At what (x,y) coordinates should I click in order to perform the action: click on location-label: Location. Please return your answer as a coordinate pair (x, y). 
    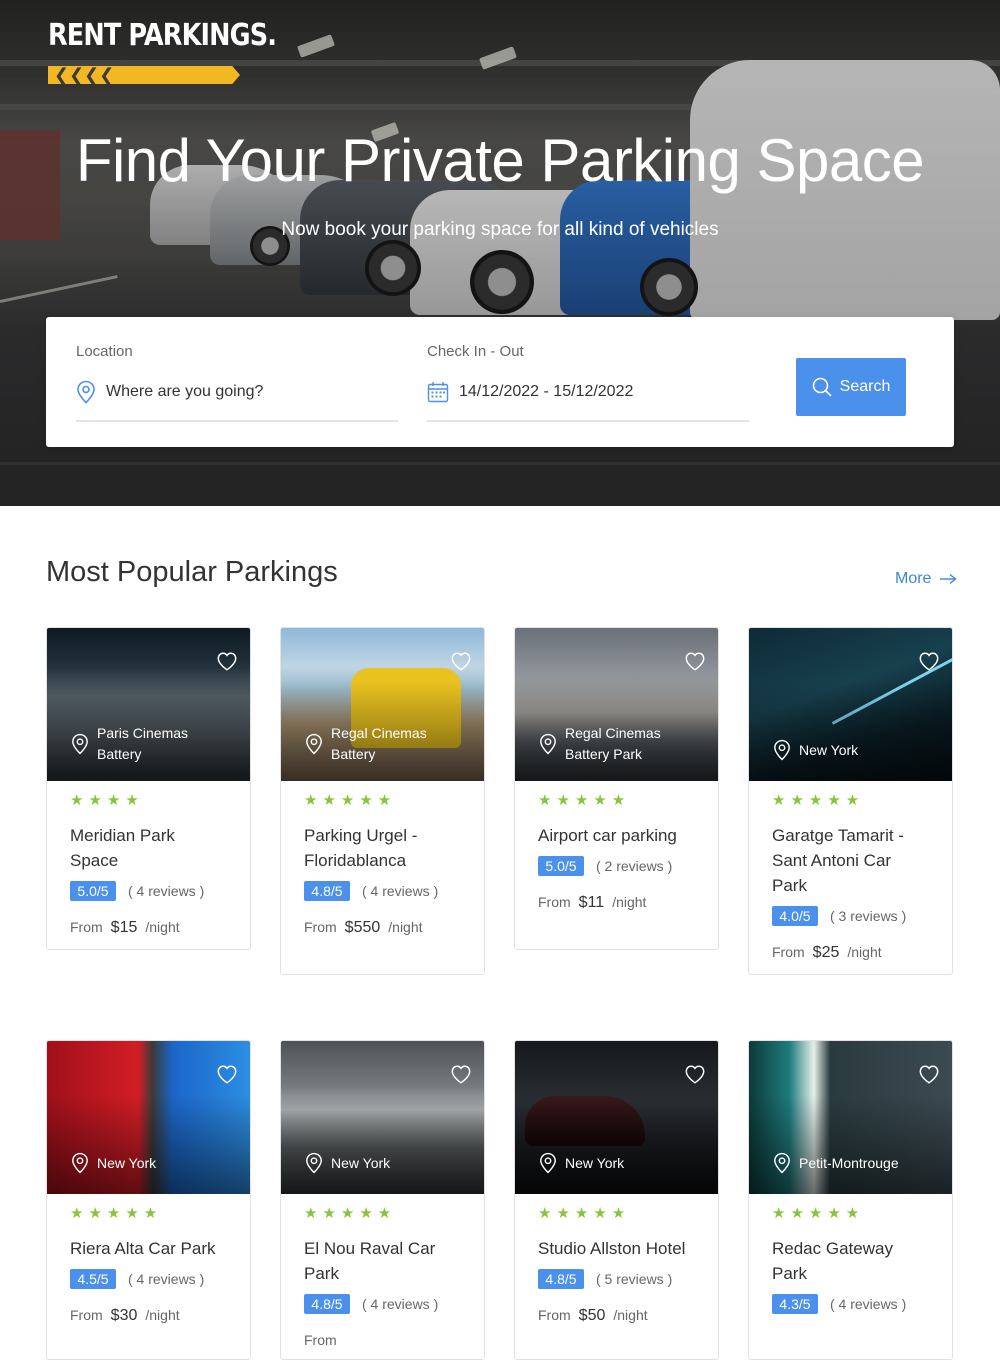
    Looking at the image, I should click on (104, 351).